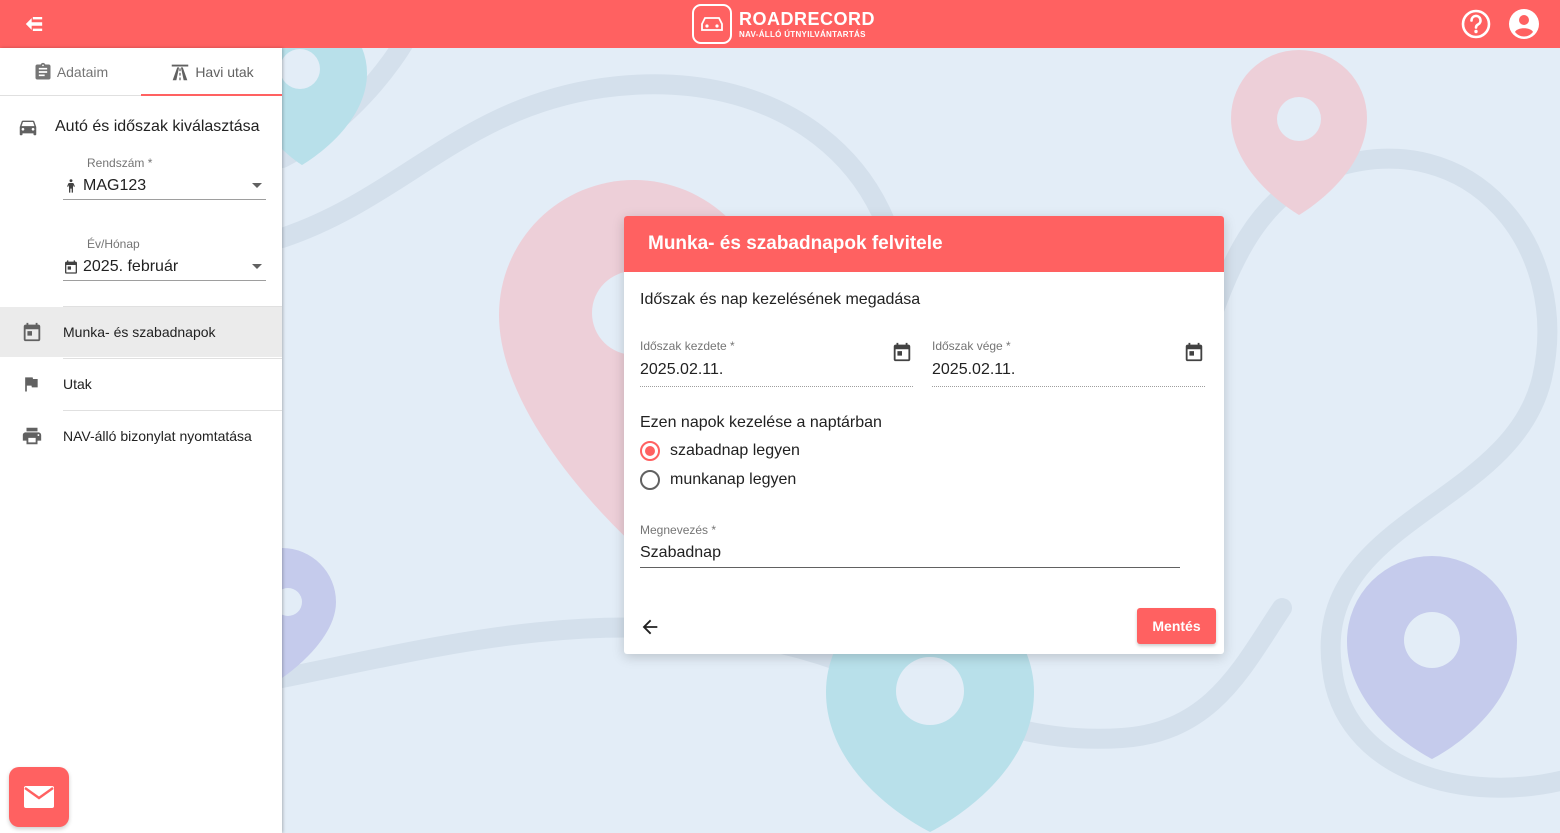 The image size is (1560, 833). Describe the element at coordinates (682, 369) in the screenshot. I see `start-date-value: 2025.02.11.` at that location.